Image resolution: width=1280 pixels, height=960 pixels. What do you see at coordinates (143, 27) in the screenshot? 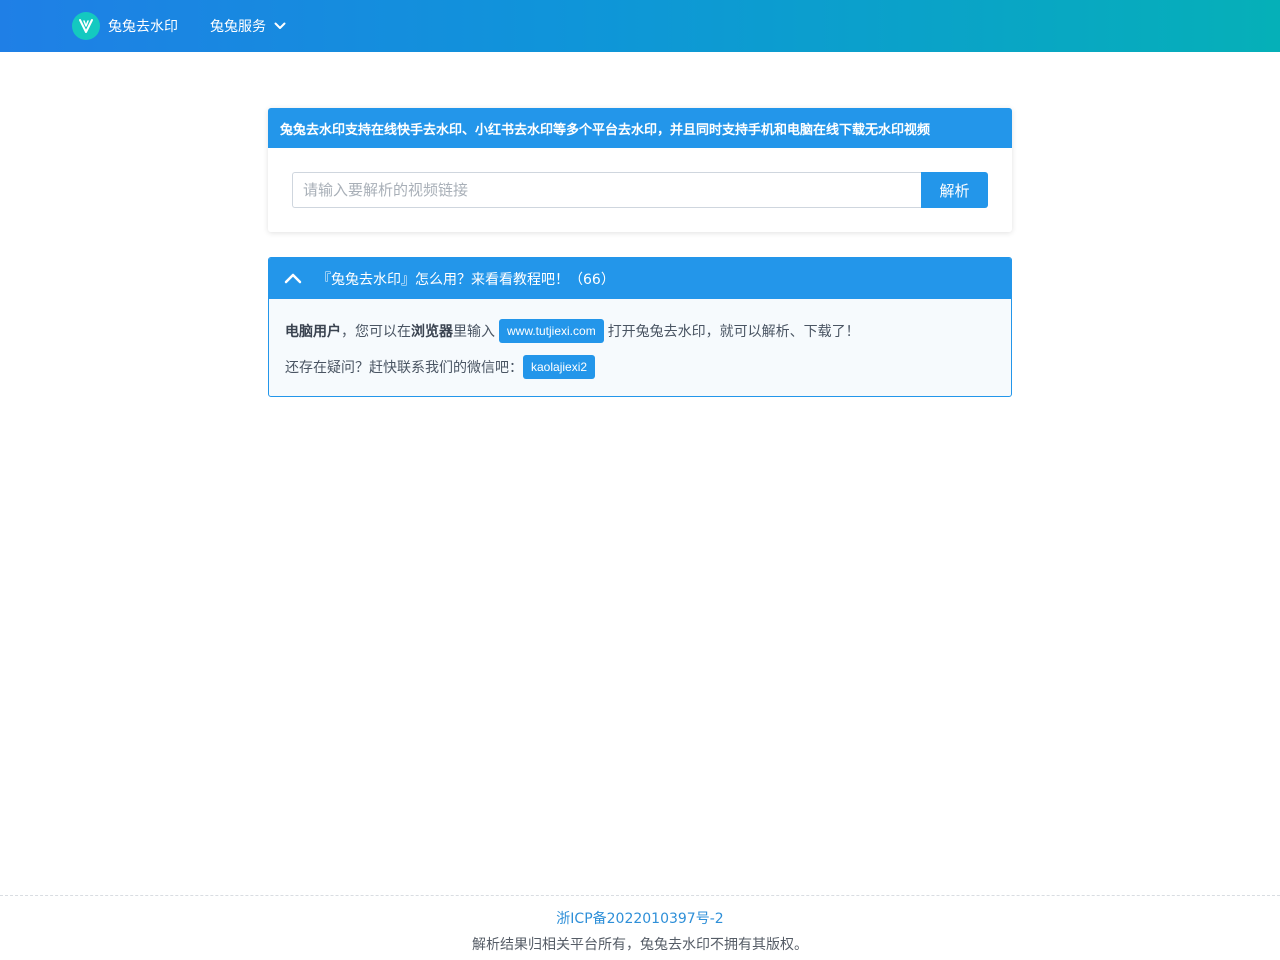
I see `brand-name: 兔兔去水印` at bounding box center [143, 27].